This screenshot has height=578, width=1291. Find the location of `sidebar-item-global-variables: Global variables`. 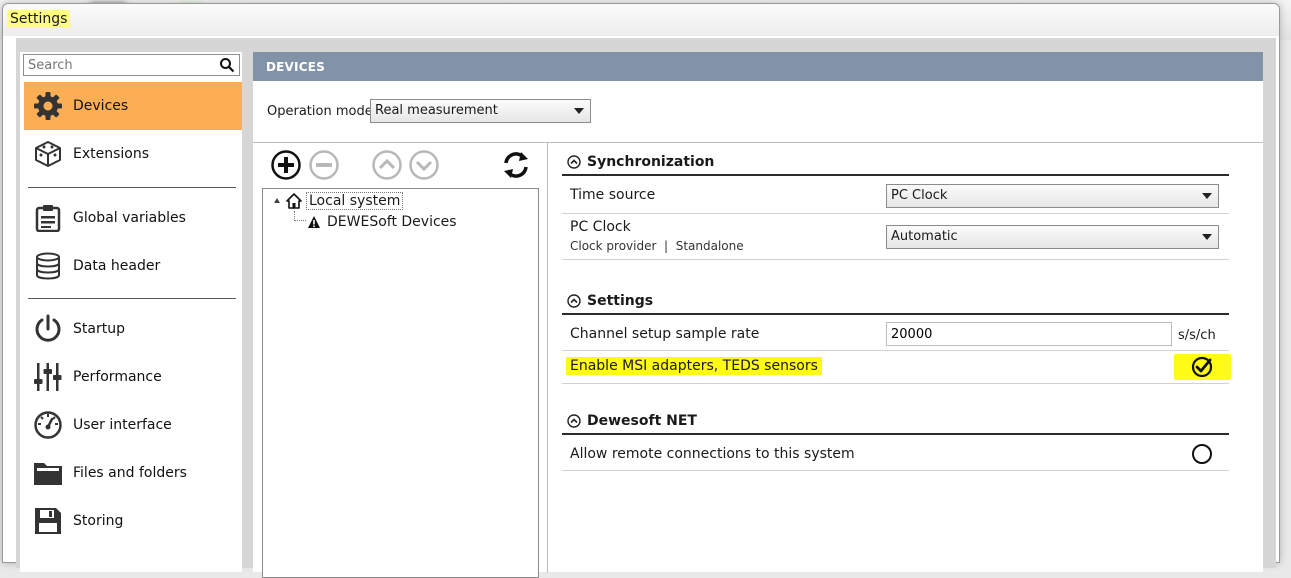

sidebar-item-global-variables: Global variables is located at coordinates (133, 218).